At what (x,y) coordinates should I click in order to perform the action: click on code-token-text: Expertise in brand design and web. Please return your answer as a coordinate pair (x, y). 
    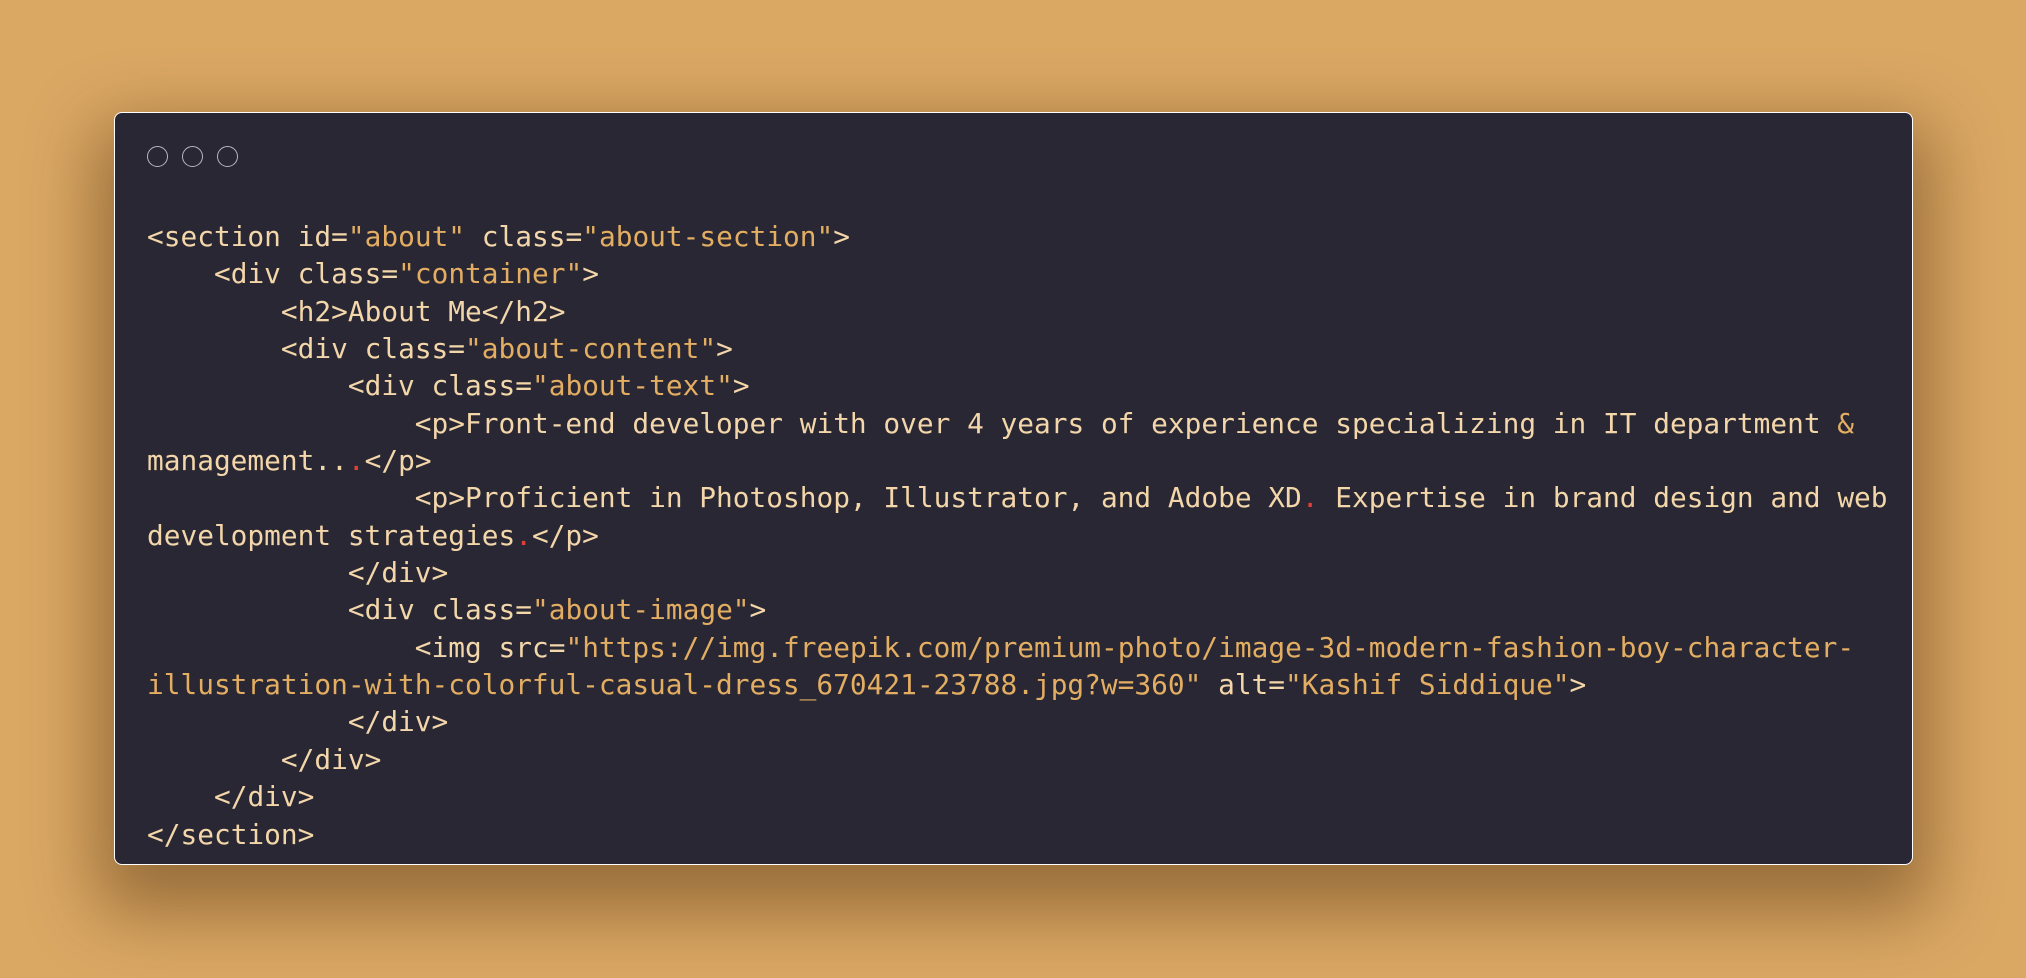
    Looking at the image, I should click on (1603, 498).